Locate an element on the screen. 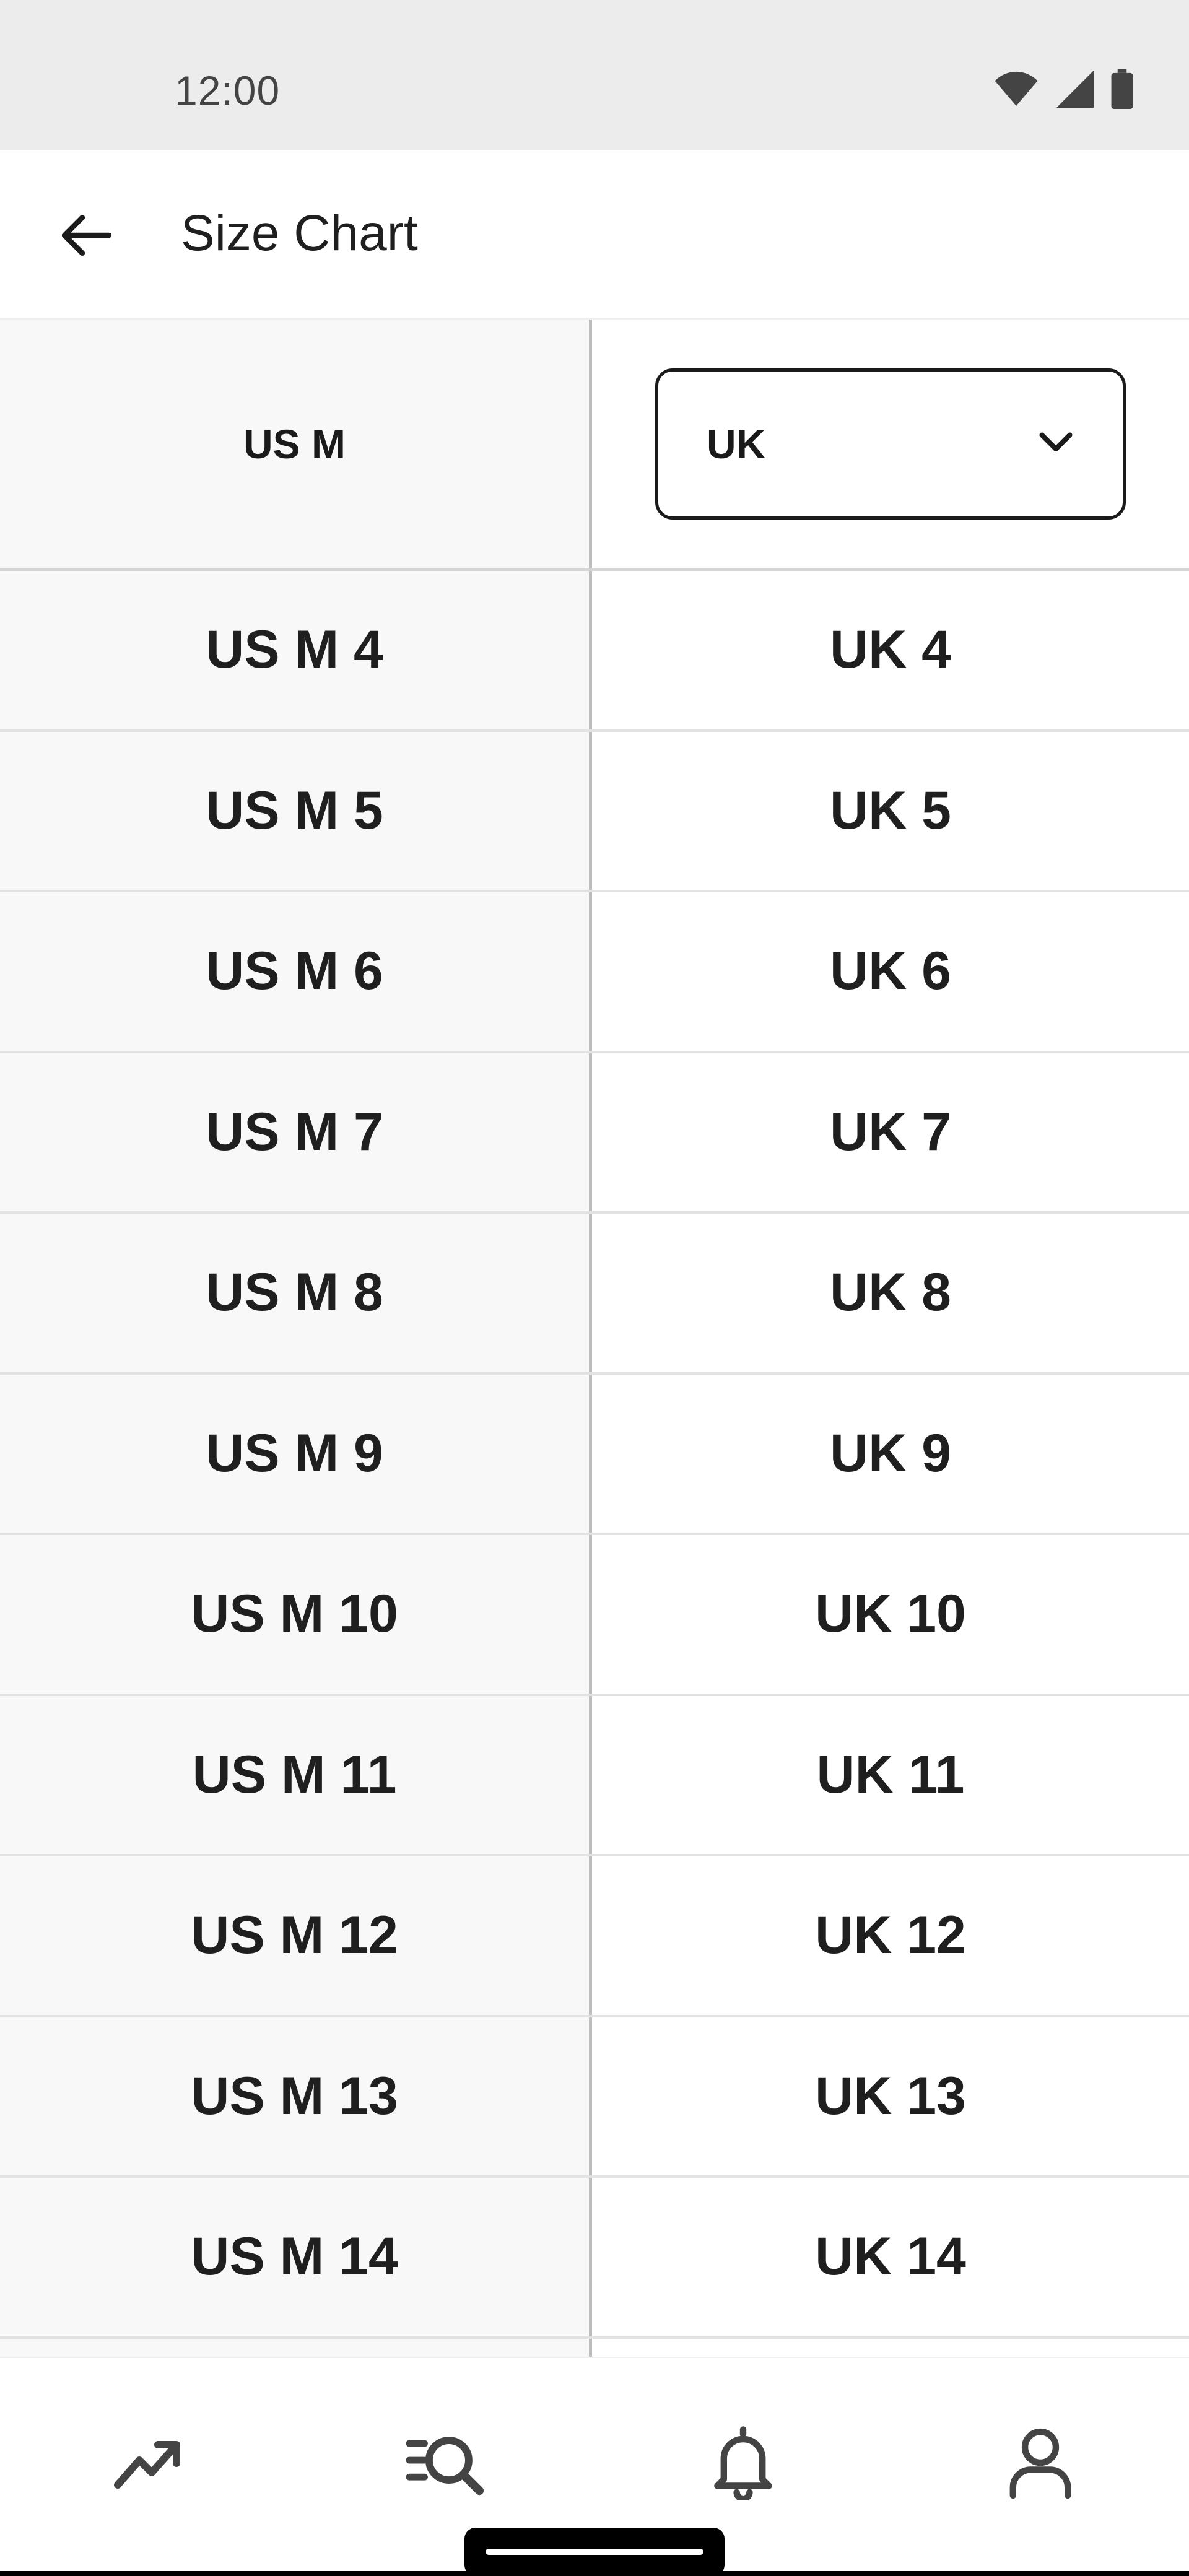 Image resolution: width=1189 pixels, height=2576 pixels. uk-size-cell: UK 4 is located at coordinates (890, 650).